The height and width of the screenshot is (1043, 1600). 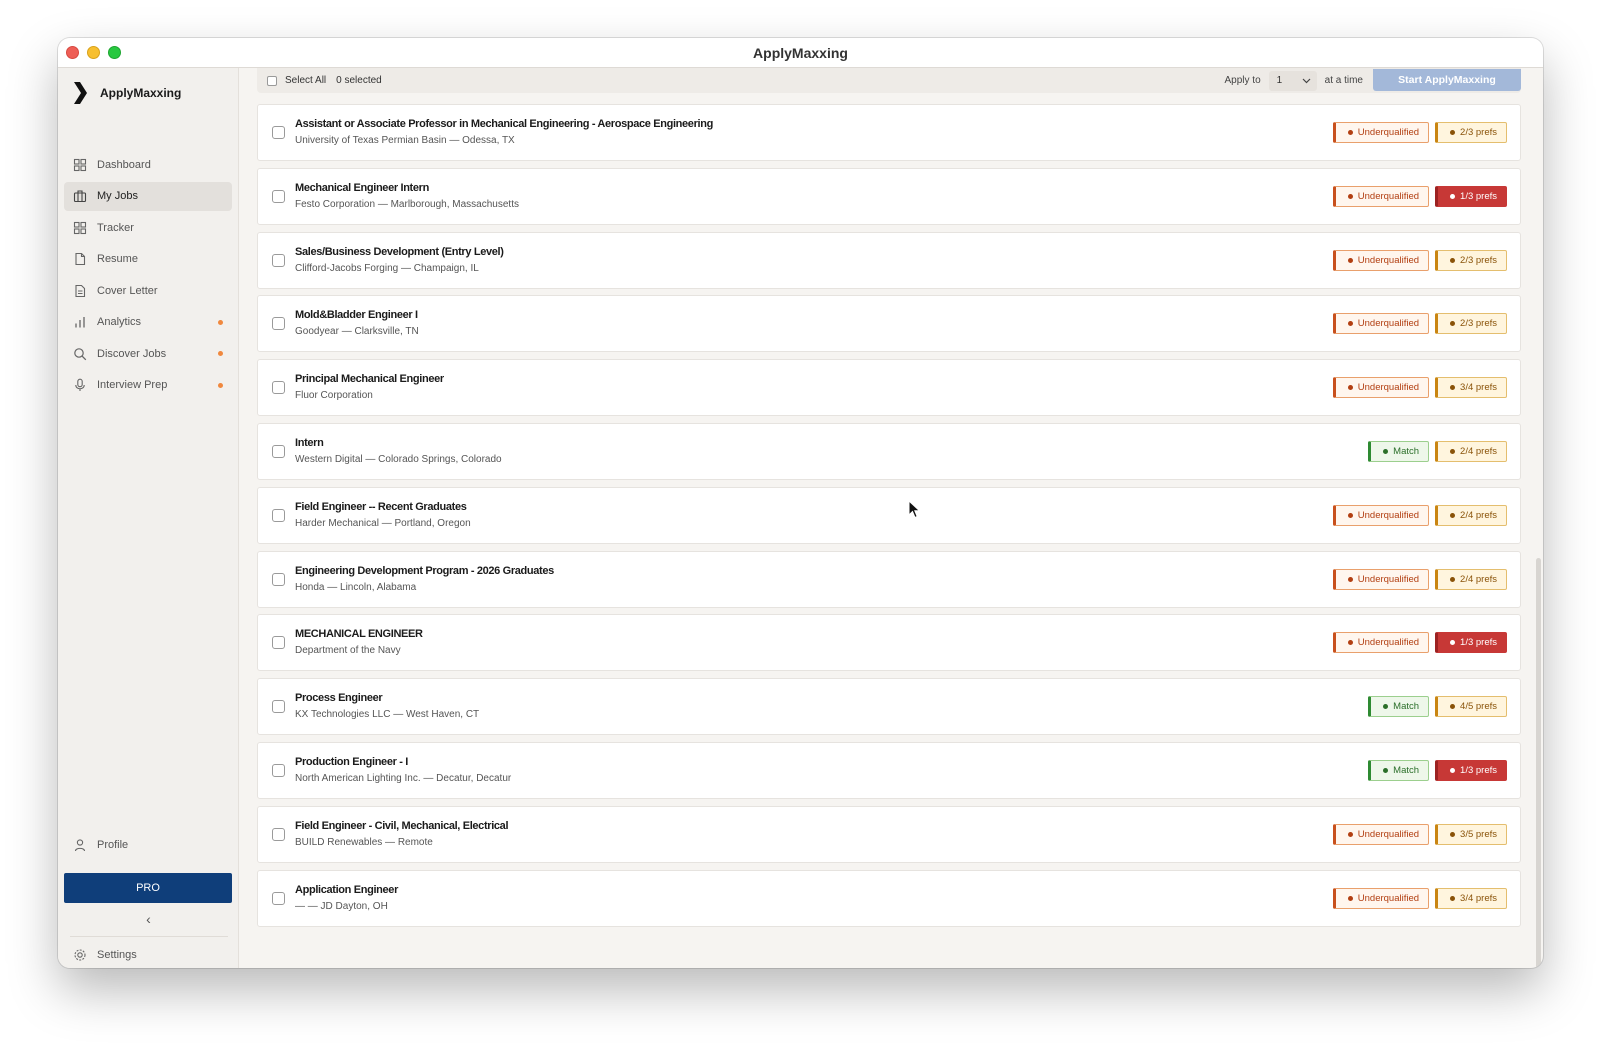 What do you see at coordinates (1343, 80) in the screenshot?
I see `at-a-time-label: at a time` at bounding box center [1343, 80].